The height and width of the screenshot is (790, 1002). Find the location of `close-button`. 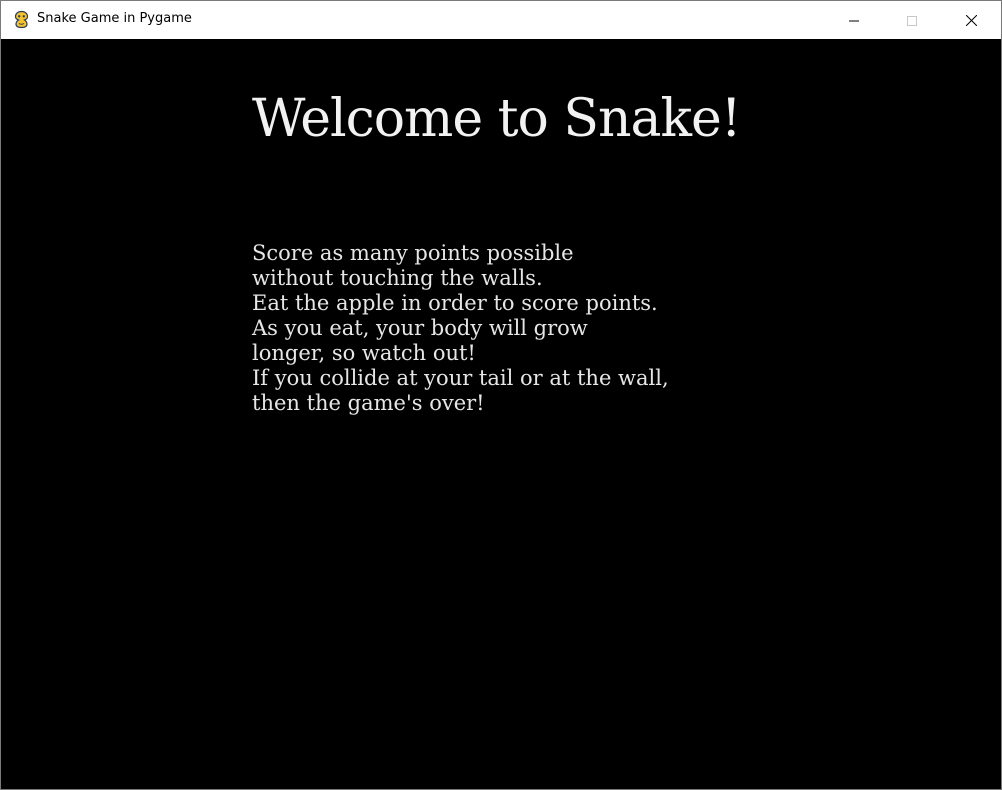

close-button is located at coordinates (971, 20).